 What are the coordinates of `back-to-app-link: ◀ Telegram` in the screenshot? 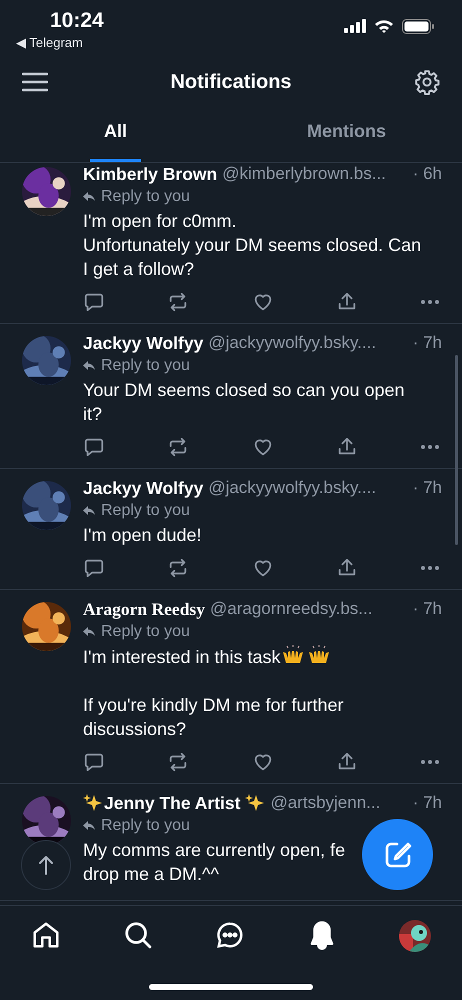 It's located at (60, 43).